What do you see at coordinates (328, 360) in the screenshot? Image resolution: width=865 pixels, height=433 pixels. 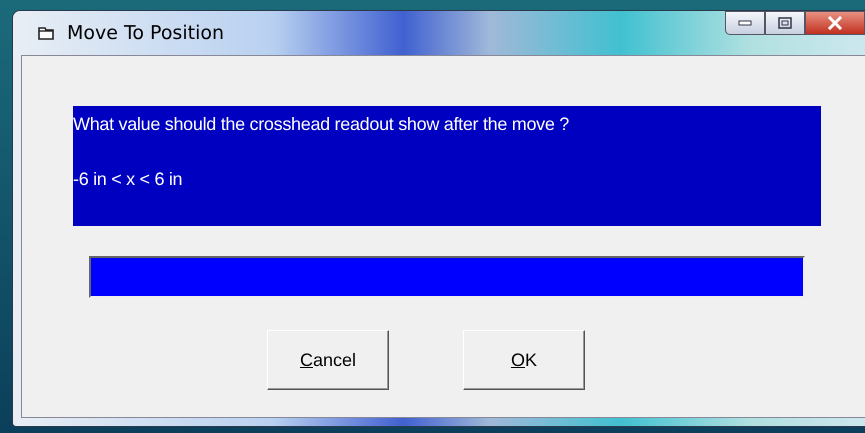 I see `dialog-button: Cancel` at bounding box center [328, 360].